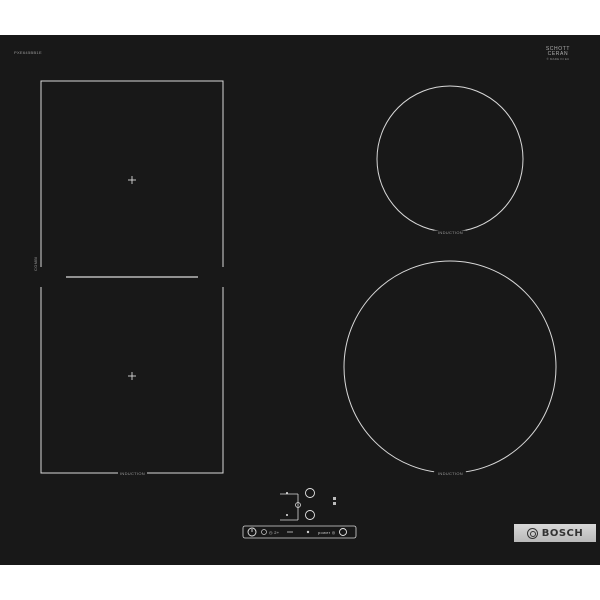  I want to click on flex-zone-center-mark-top, so click(132, 180).